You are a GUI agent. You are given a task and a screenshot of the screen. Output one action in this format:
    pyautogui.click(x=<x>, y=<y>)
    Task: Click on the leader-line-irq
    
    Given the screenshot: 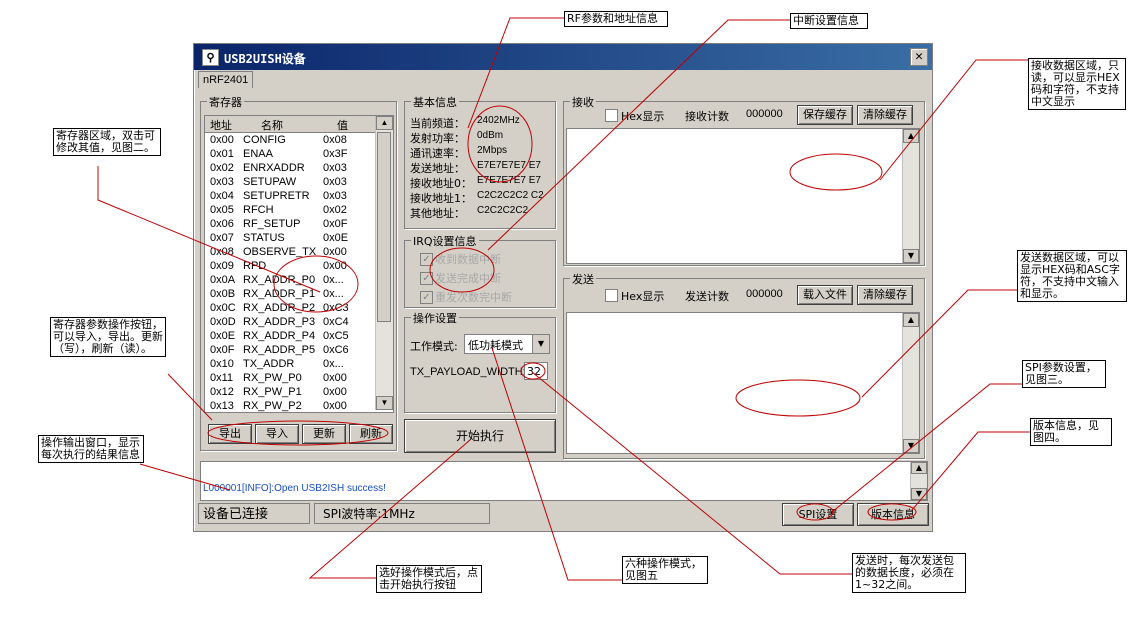 What is the action you would take?
    pyautogui.click(x=638, y=135)
    